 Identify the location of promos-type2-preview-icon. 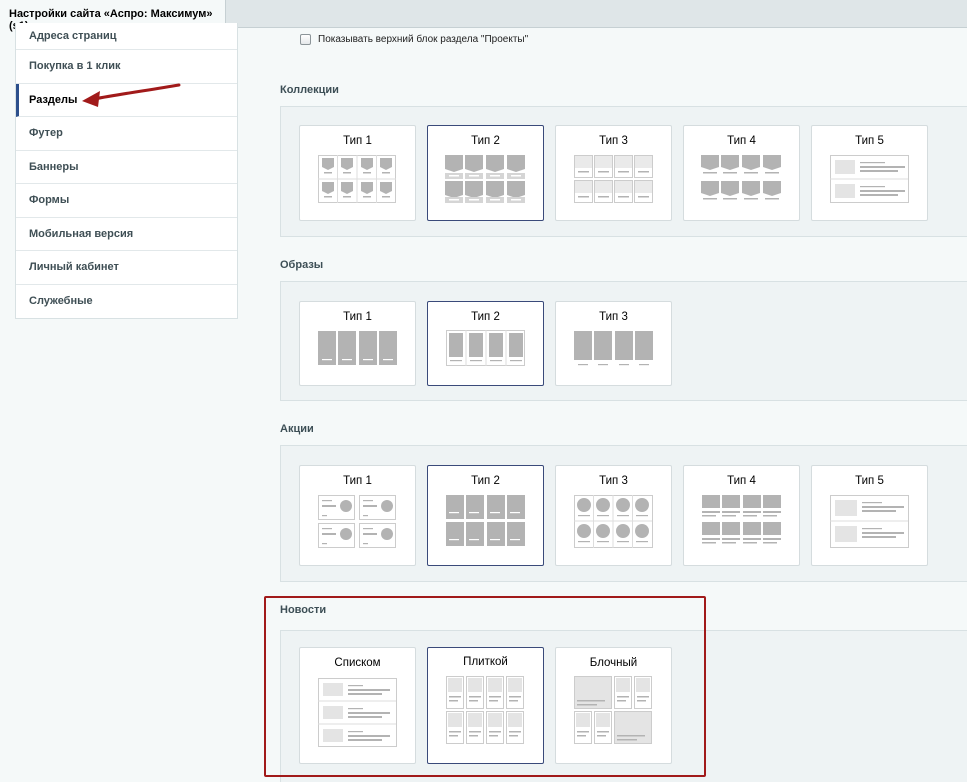
(485, 520).